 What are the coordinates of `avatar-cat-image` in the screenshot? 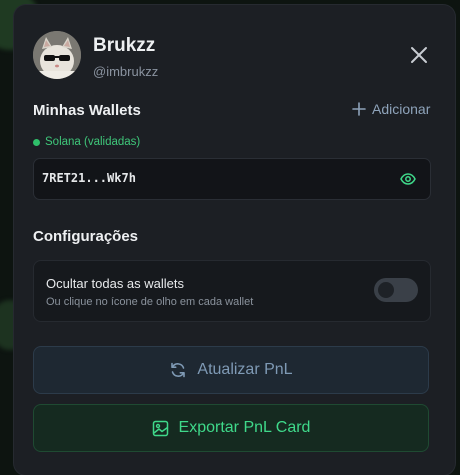 It's located at (57, 55).